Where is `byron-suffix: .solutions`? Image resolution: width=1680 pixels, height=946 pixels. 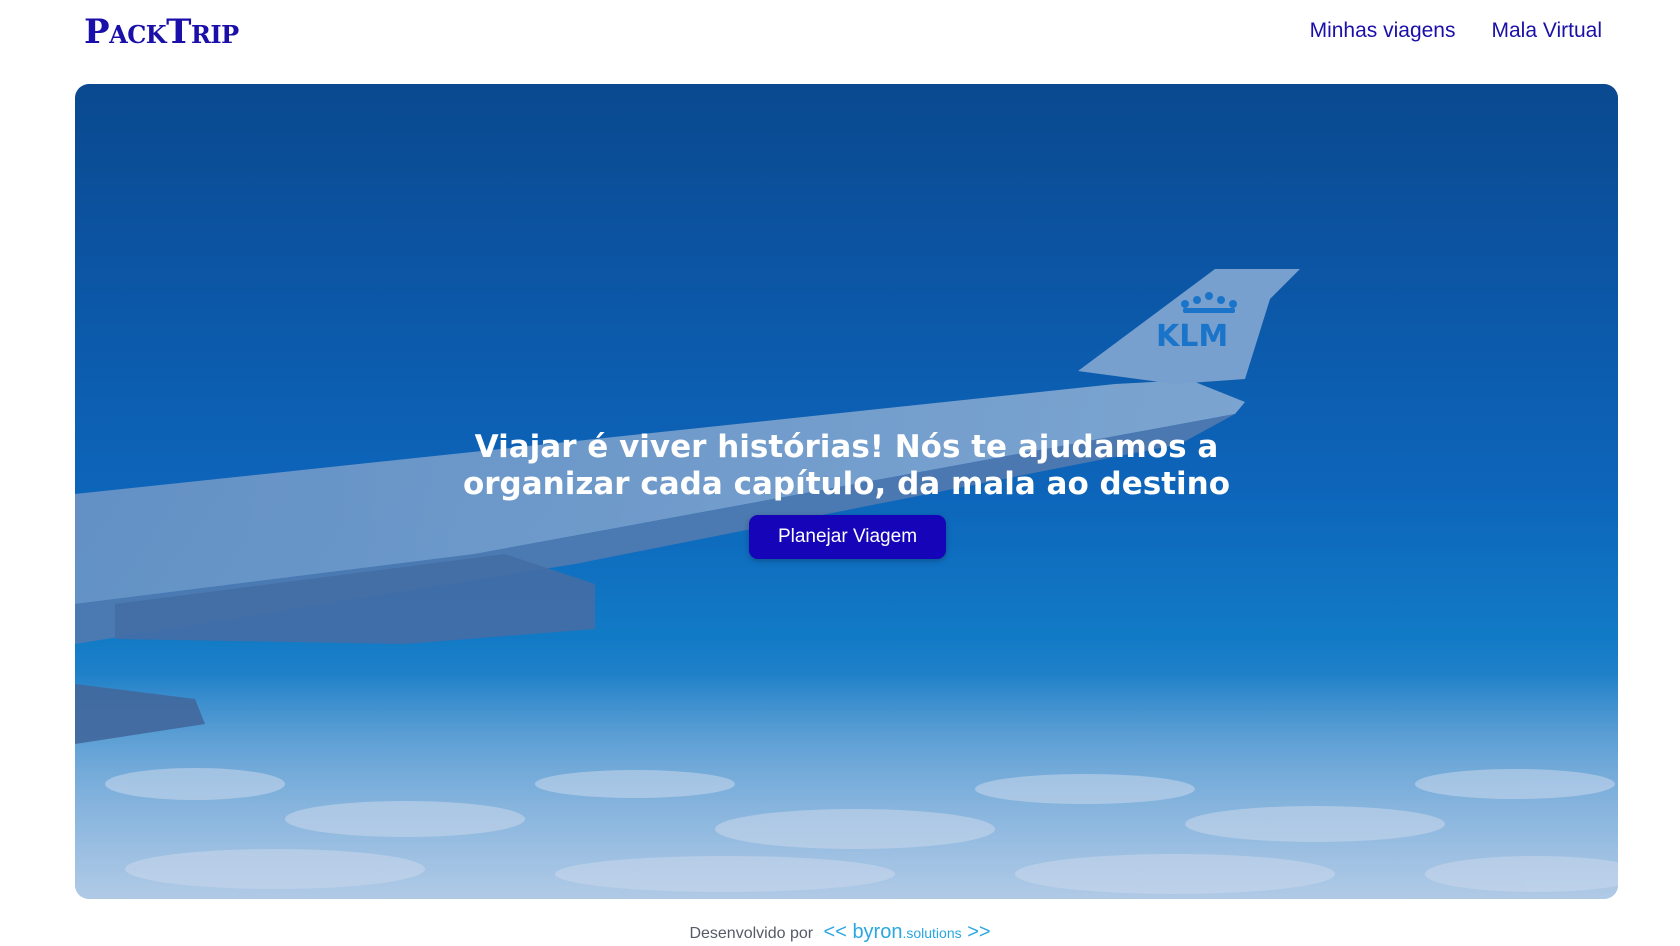 byron-suffix: .solutions is located at coordinates (932, 933).